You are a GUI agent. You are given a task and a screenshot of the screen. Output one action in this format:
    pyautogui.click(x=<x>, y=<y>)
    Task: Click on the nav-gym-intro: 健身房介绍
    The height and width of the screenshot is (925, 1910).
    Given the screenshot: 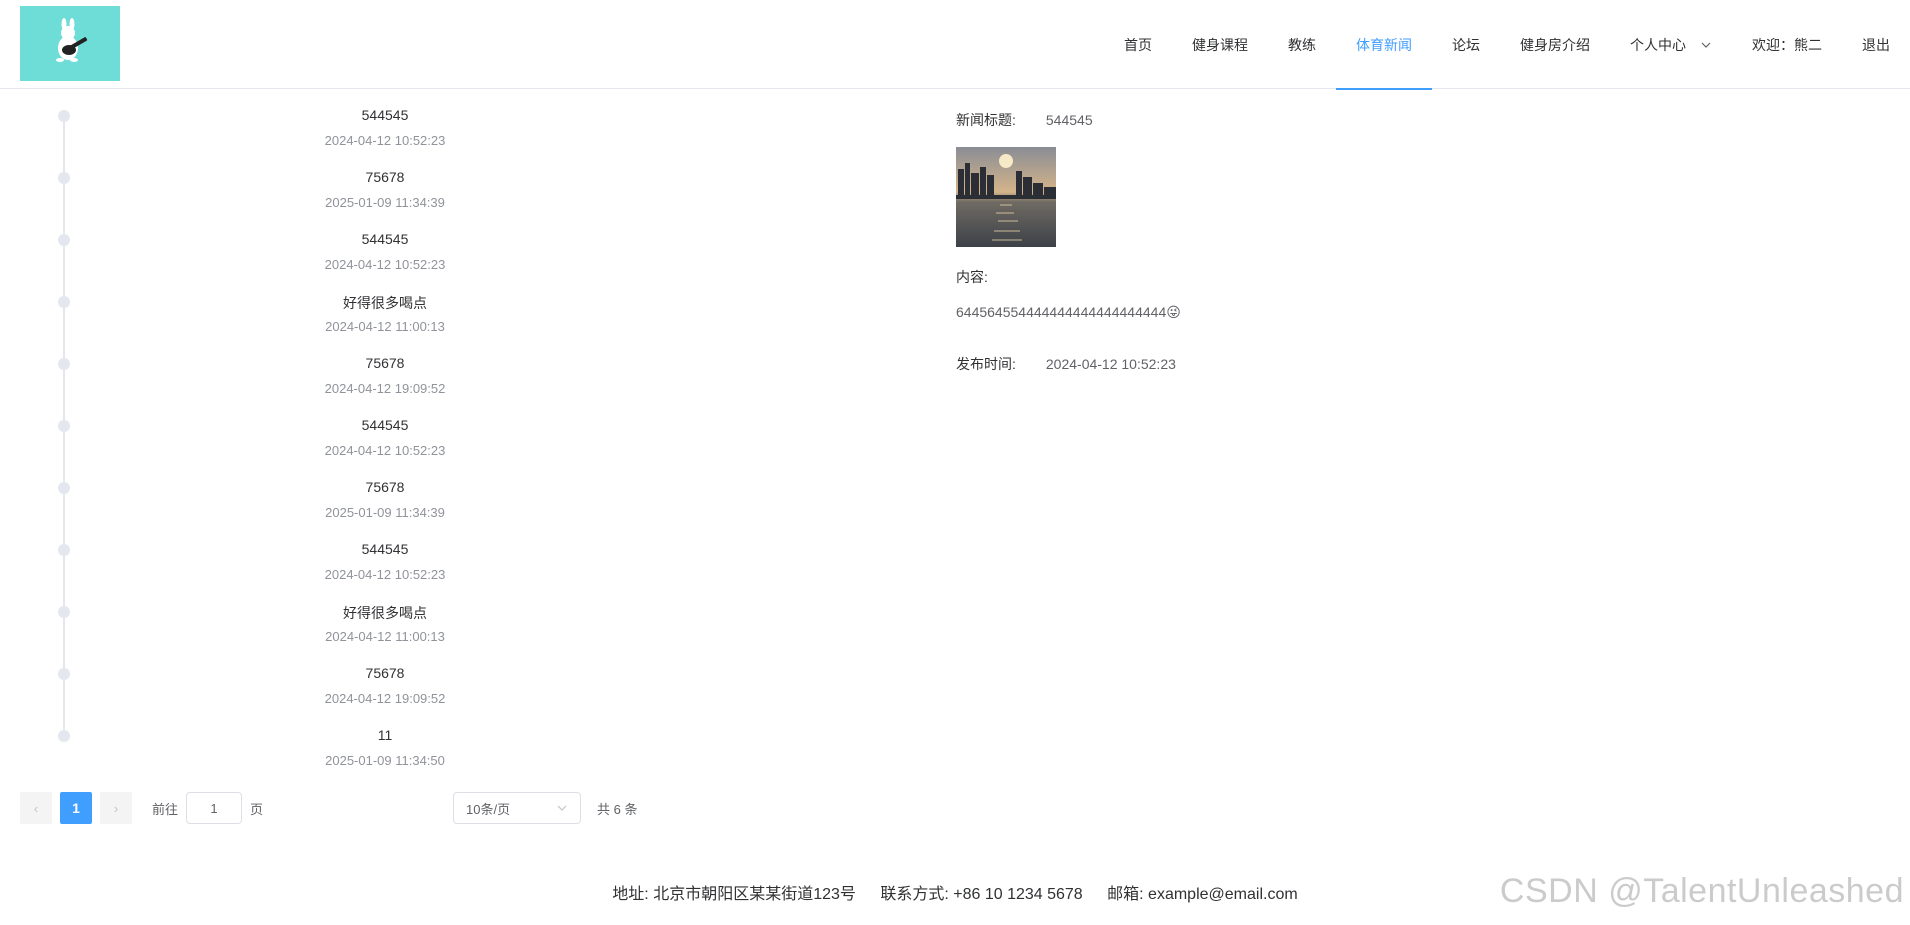 What is the action you would take?
    pyautogui.click(x=1555, y=44)
    